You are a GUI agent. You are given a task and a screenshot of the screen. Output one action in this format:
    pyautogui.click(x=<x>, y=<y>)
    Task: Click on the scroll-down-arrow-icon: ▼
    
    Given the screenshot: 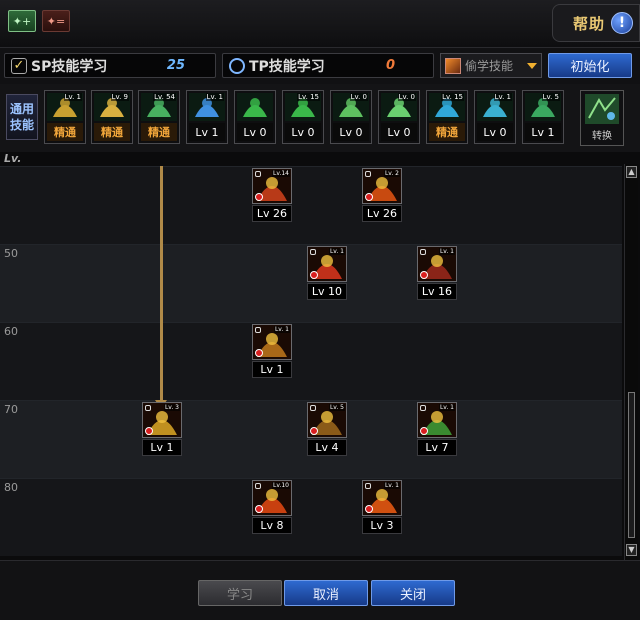 What is the action you would take?
    pyautogui.click(x=631, y=550)
    